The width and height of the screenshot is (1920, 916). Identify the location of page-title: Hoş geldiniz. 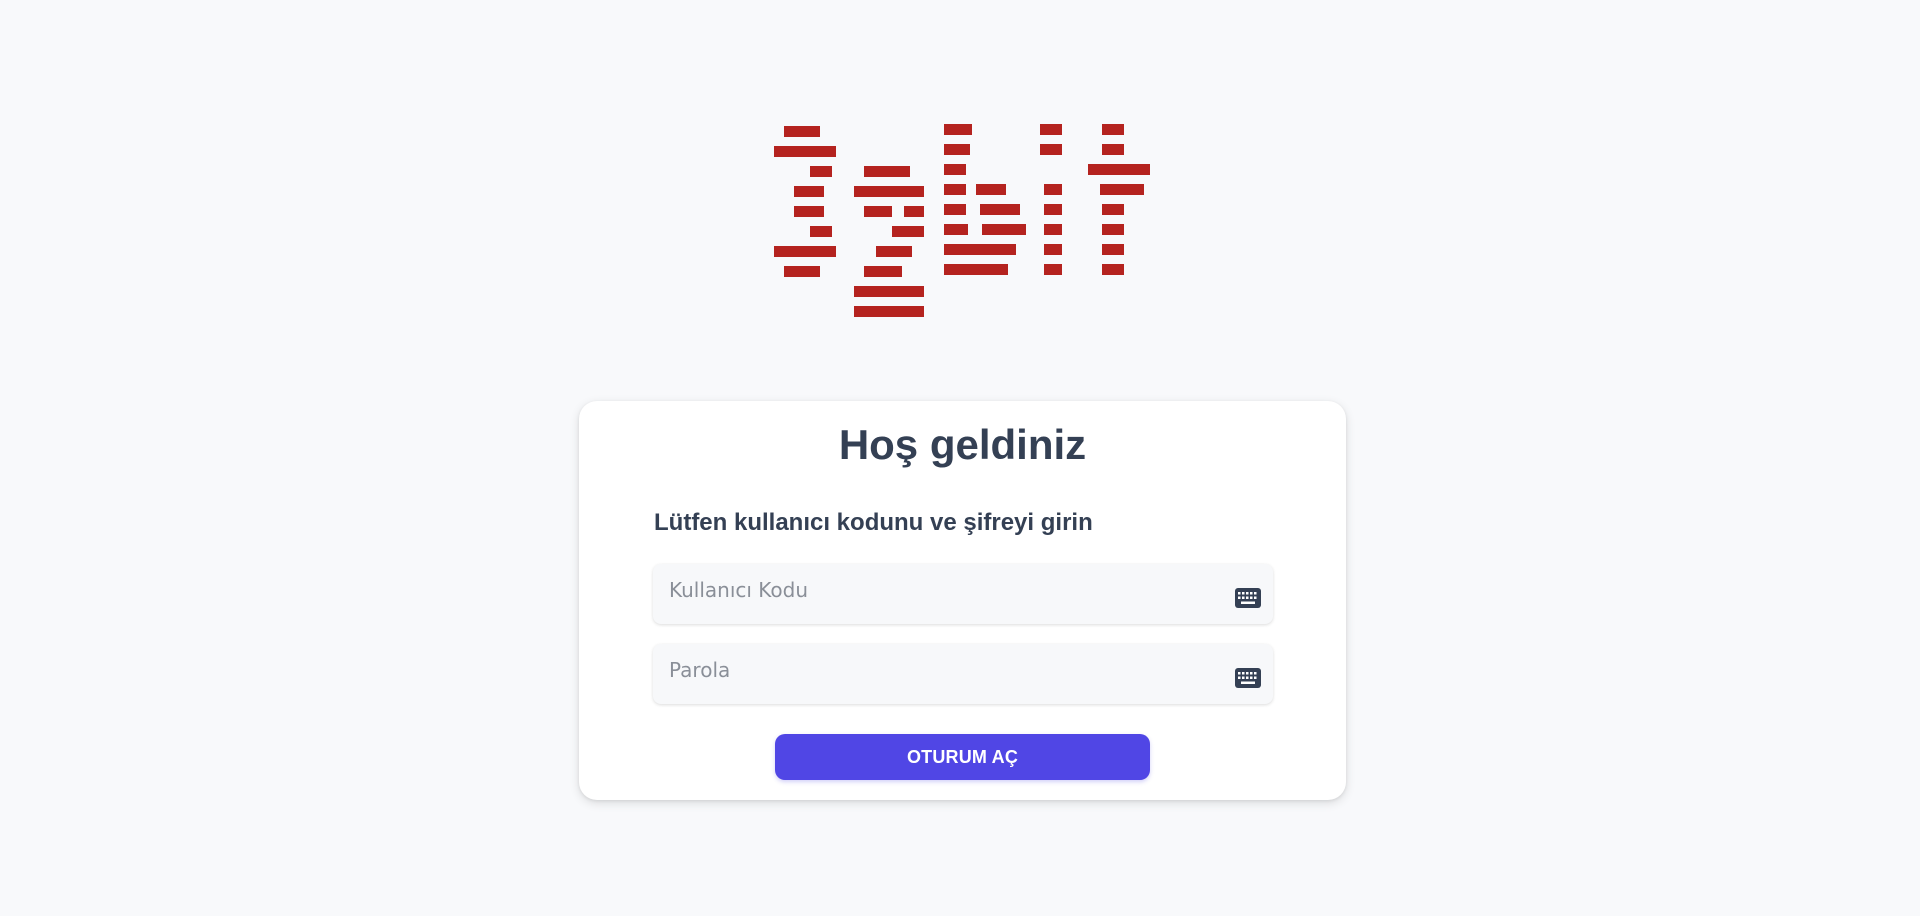
(962, 444).